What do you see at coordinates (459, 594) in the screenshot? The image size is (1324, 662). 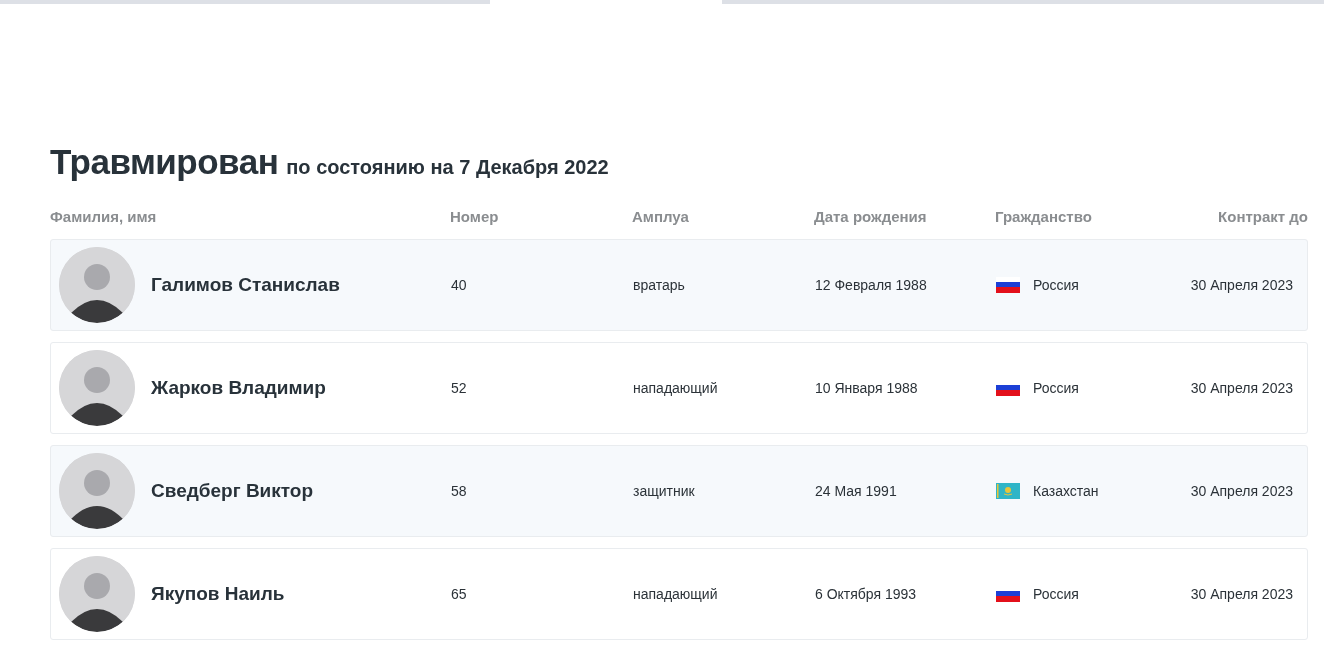 I see `player-number: 65` at bounding box center [459, 594].